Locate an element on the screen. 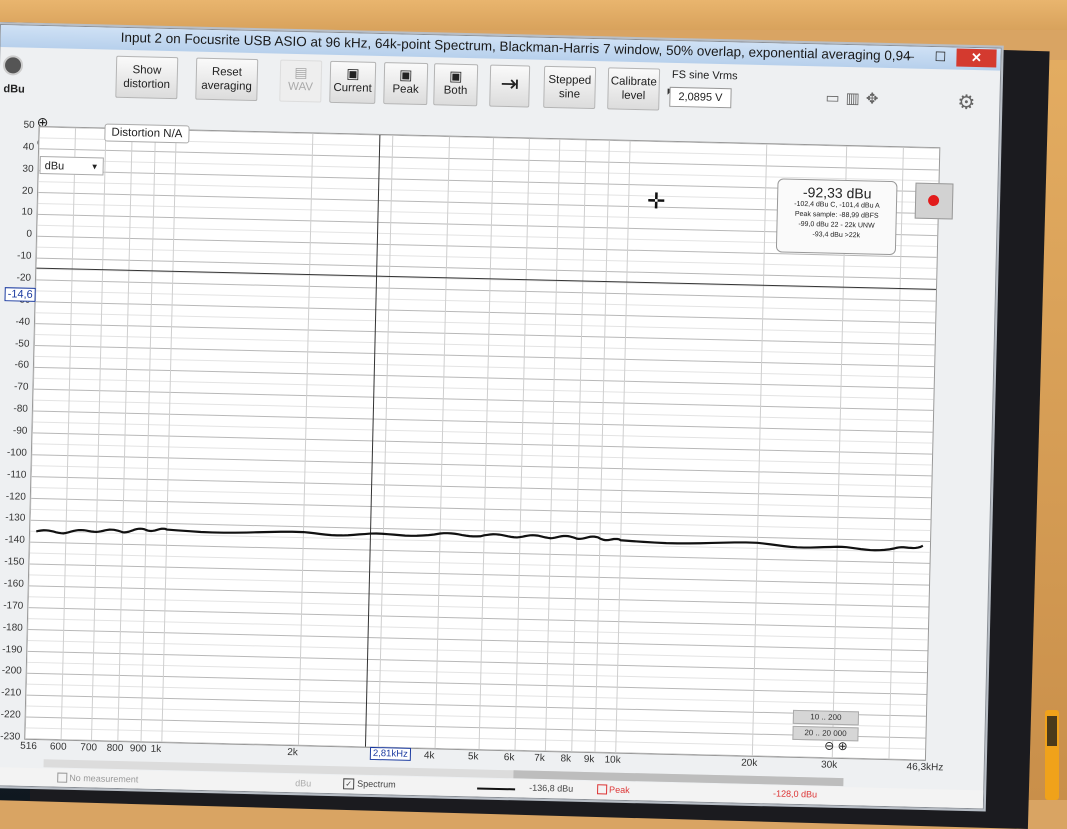 The width and height of the screenshot is (1067, 829). range-preset-10-200: 10 .. 200 is located at coordinates (826, 717).